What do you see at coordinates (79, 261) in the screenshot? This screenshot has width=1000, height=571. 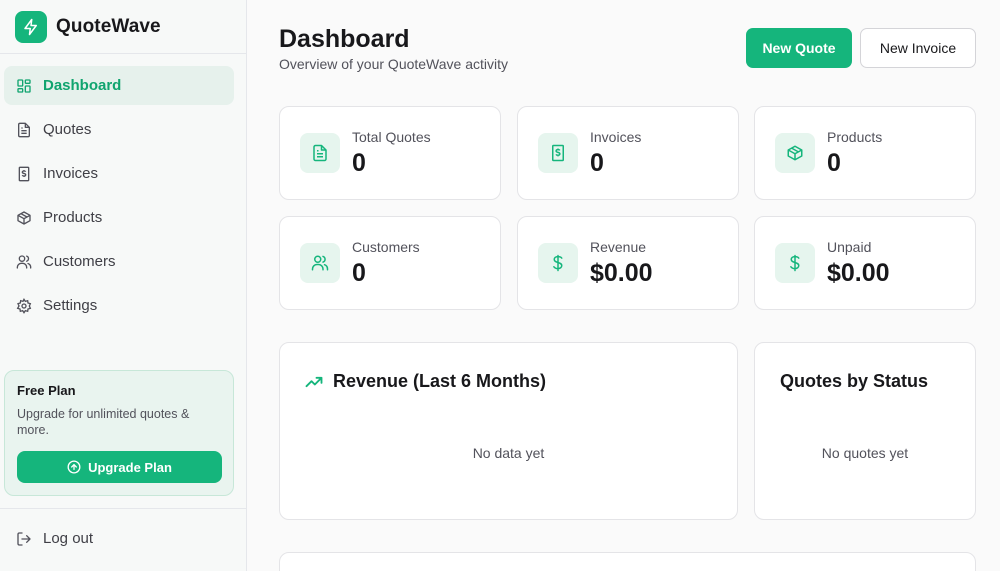 I see `sidebar-item-label: Customers` at bounding box center [79, 261].